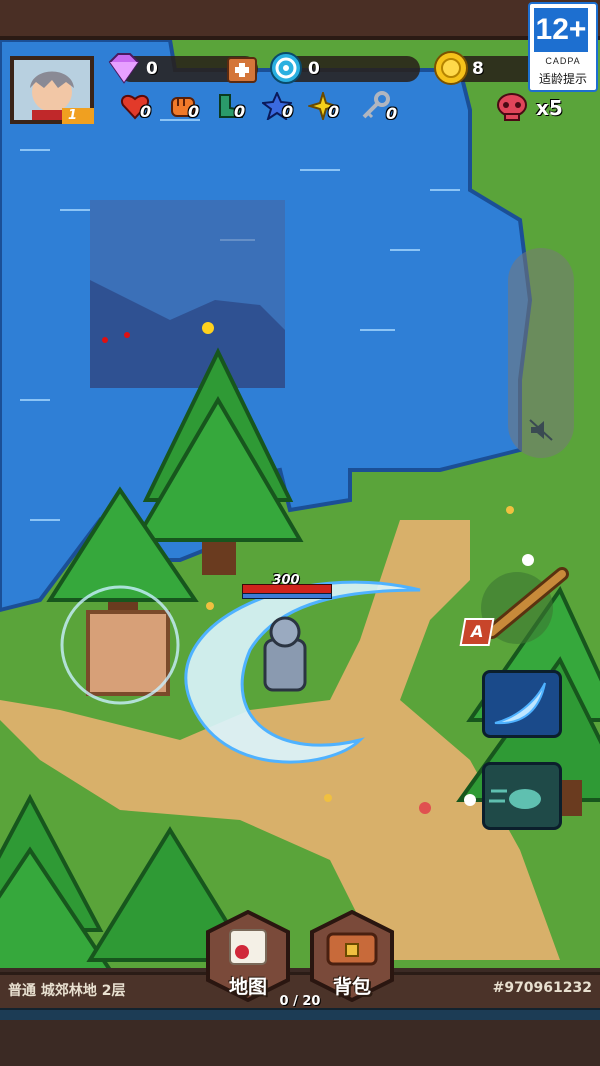 The image size is (600, 1066). Describe the element at coordinates (515, 606) in the screenshot. I see `attack-button: A` at that location.